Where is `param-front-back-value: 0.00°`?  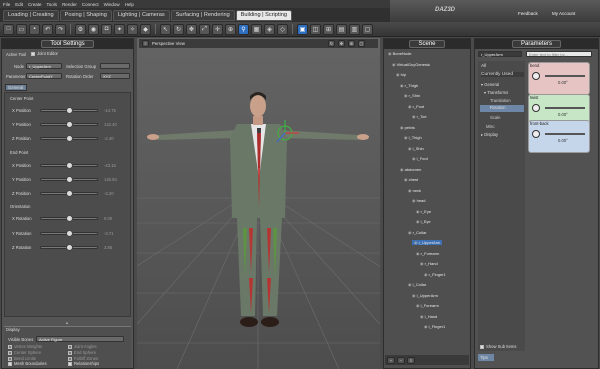
param-front-back-value: 0.00° is located at coordinates (563, 140).